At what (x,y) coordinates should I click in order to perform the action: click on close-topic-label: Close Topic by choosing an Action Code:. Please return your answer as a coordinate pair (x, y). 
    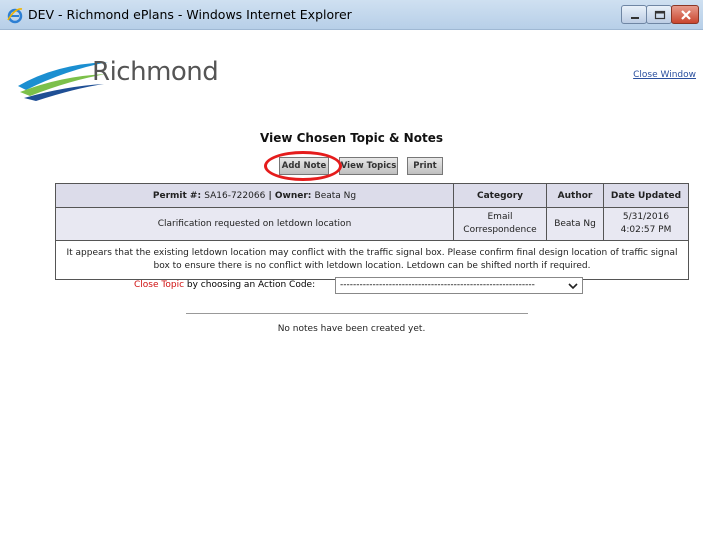
    Looking at the image, I should click on (224, 285).